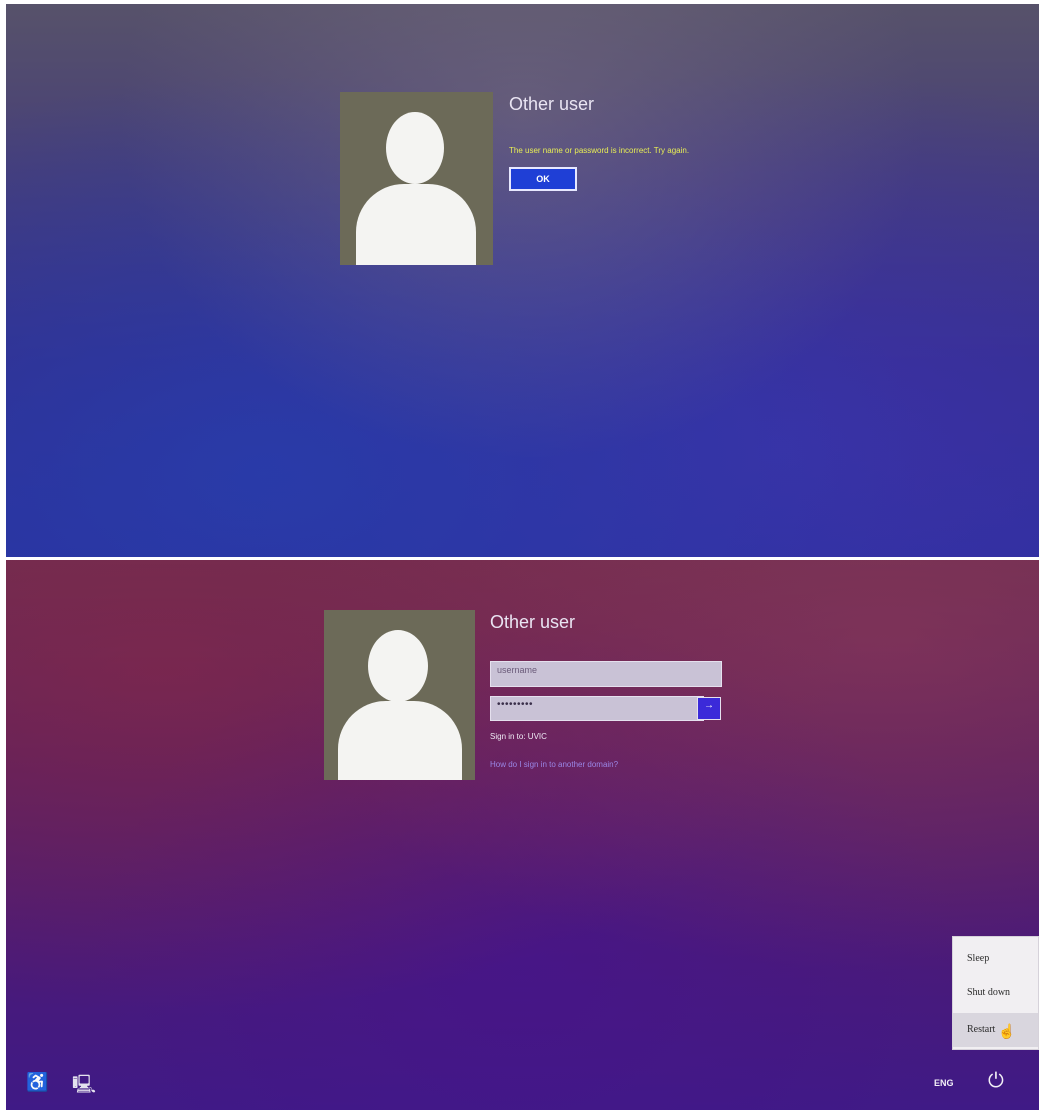 The height and width of the screenshot is (1110, 1039). I want to click on ease-of-access-icon: ♿, so click(37, 1082).